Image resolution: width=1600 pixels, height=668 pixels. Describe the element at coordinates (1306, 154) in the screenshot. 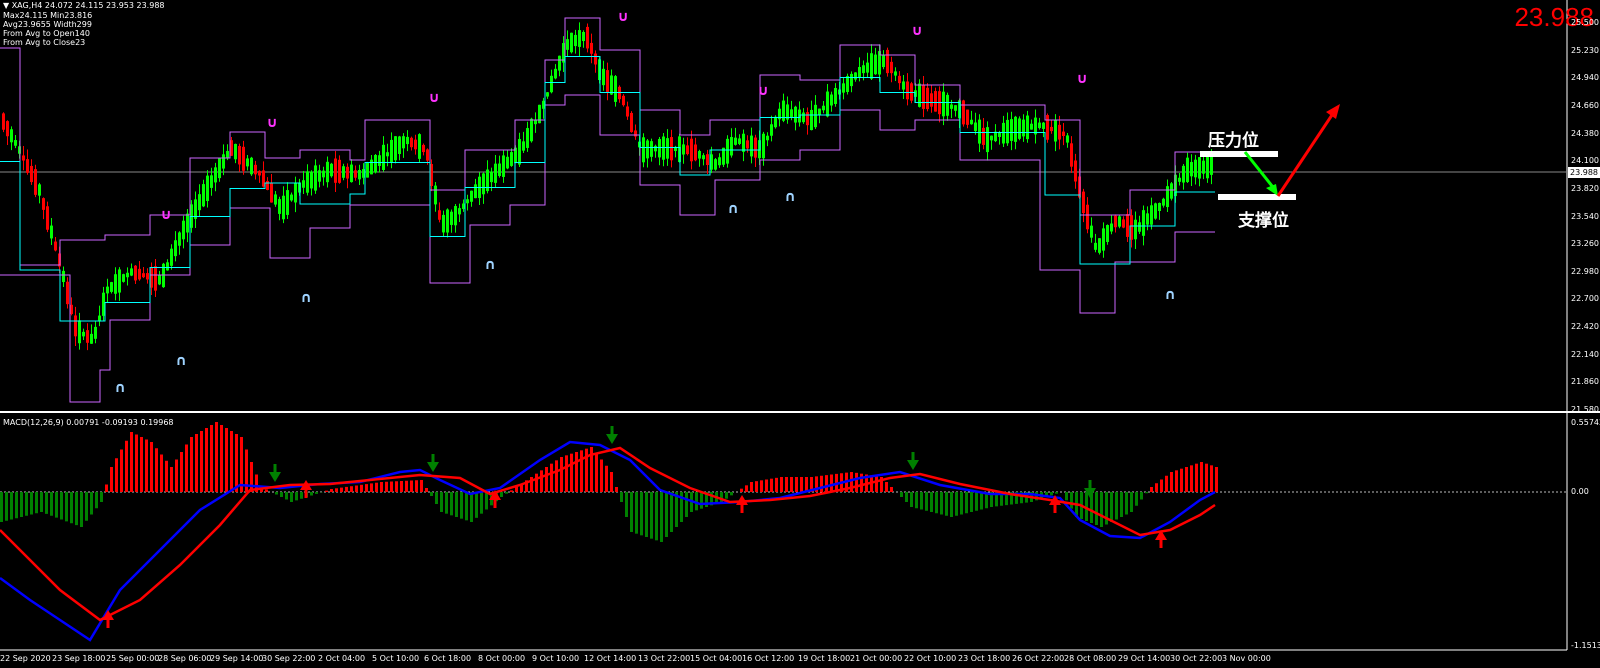

I see `up-arrow-shaft` at that location.